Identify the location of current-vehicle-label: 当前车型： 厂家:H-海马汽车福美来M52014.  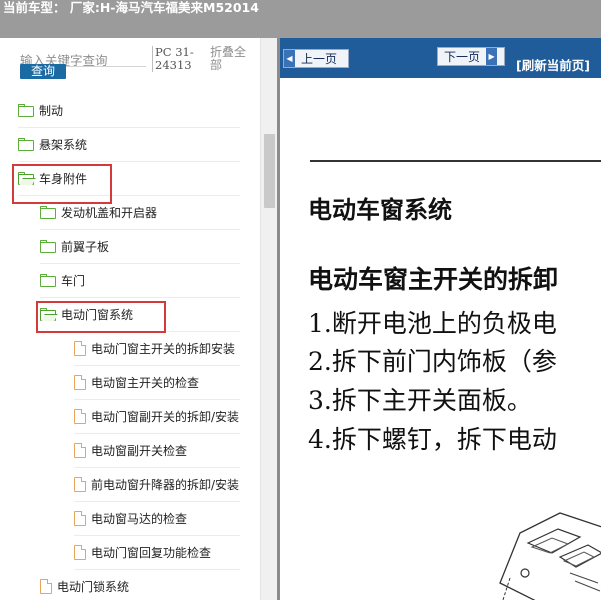
(131, 7).